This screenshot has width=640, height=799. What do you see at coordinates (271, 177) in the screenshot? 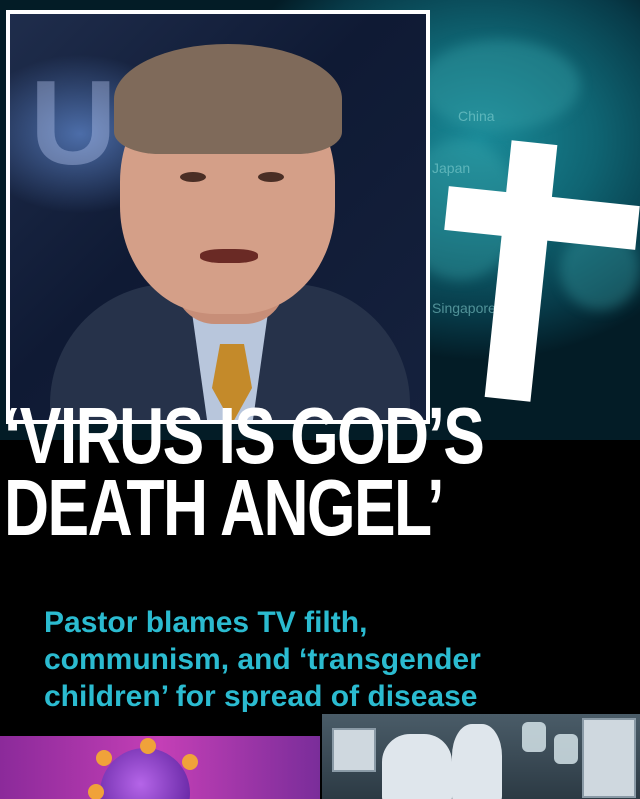
I see `right-eye` at bounding box center [271, 177].